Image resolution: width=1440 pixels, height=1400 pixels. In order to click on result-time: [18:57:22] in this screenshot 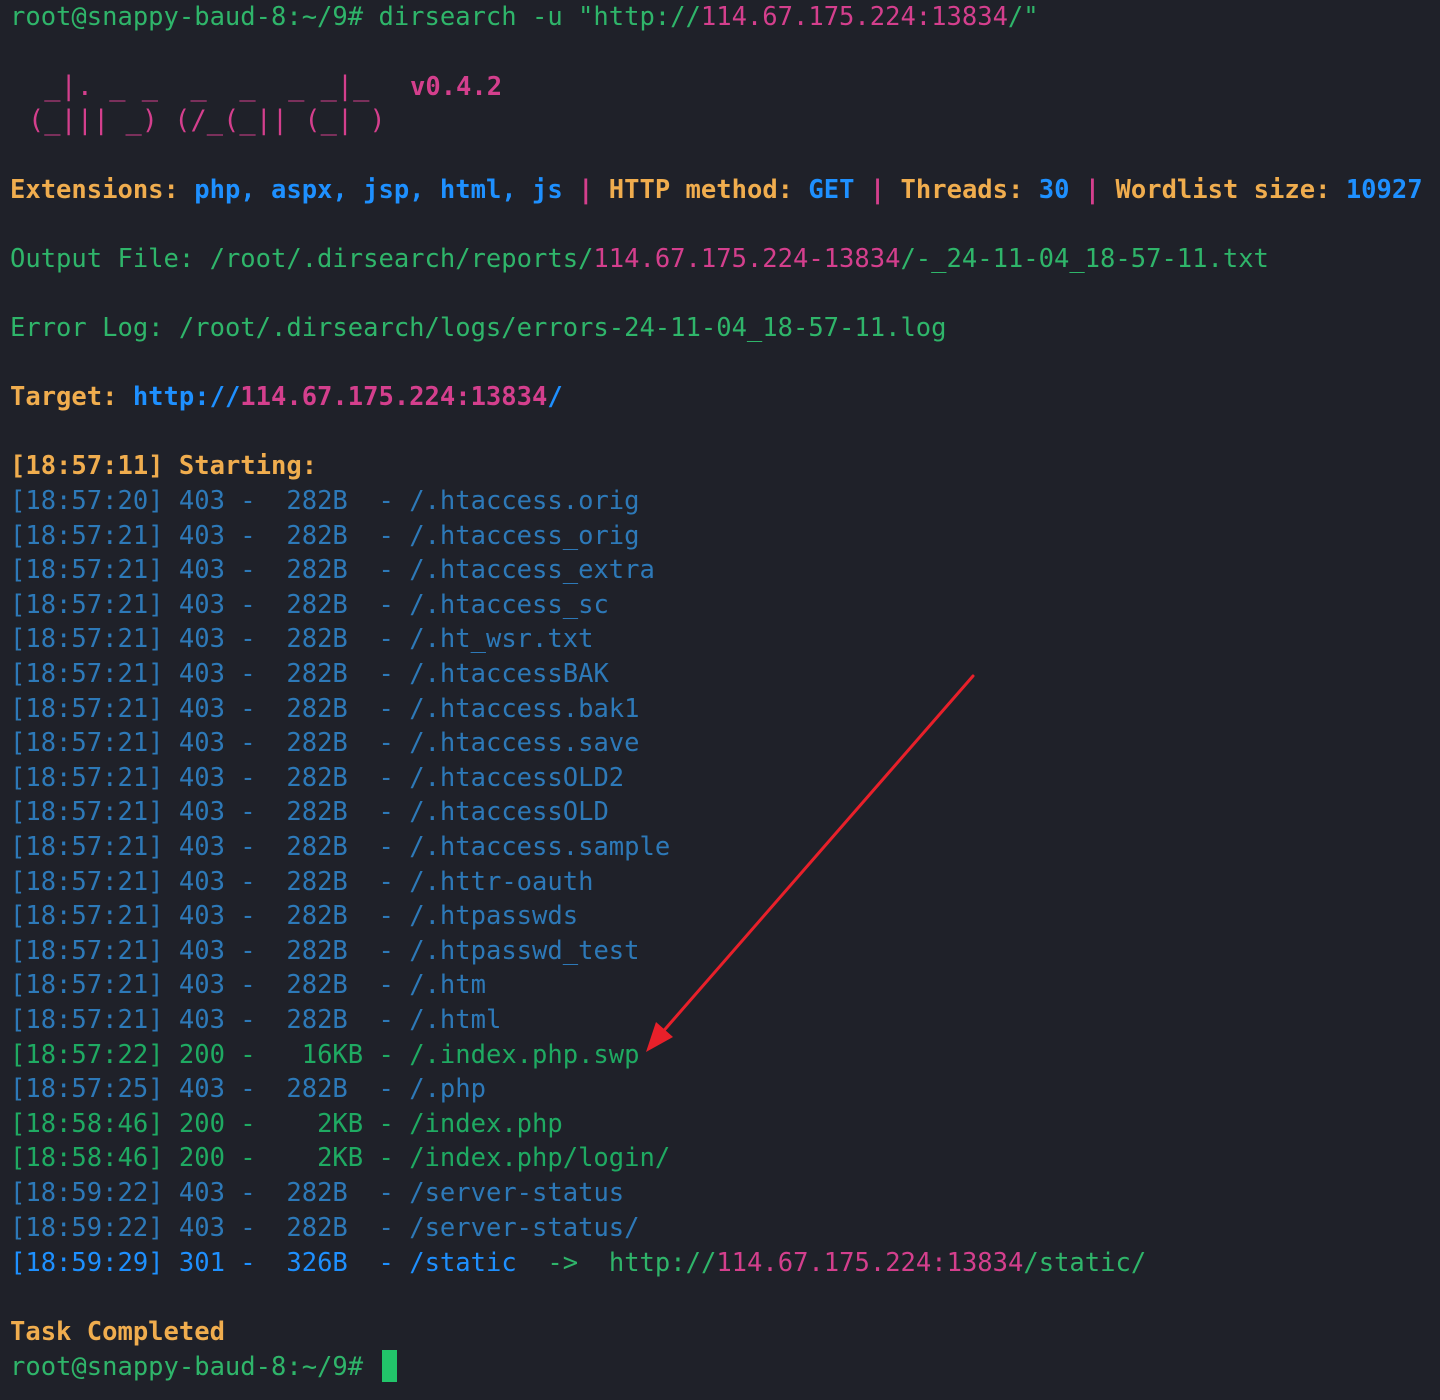, I will do `click(87, 1054)`.